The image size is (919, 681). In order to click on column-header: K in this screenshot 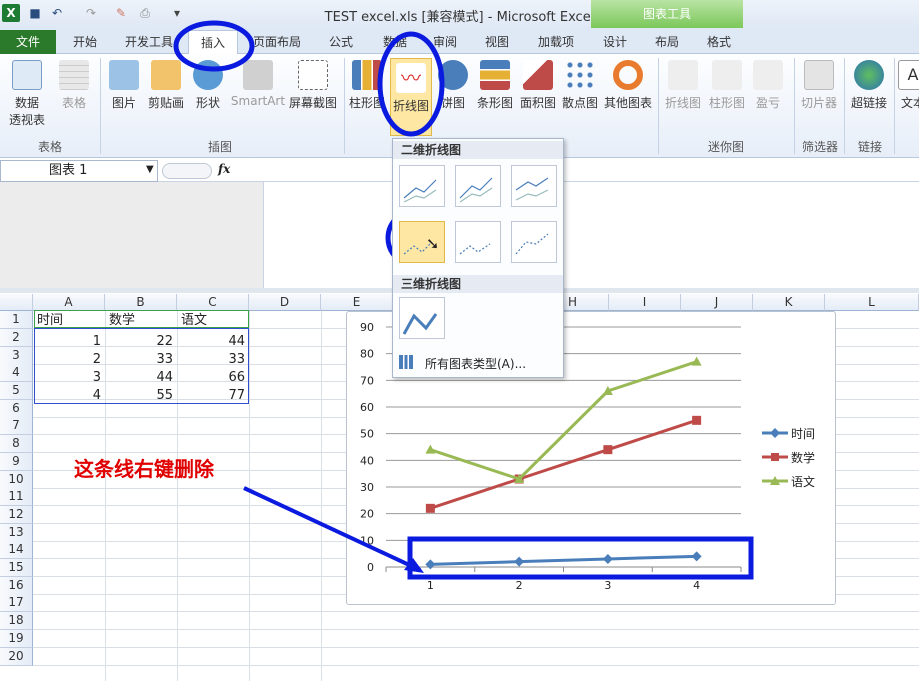, I will do `click(789, 302)`.